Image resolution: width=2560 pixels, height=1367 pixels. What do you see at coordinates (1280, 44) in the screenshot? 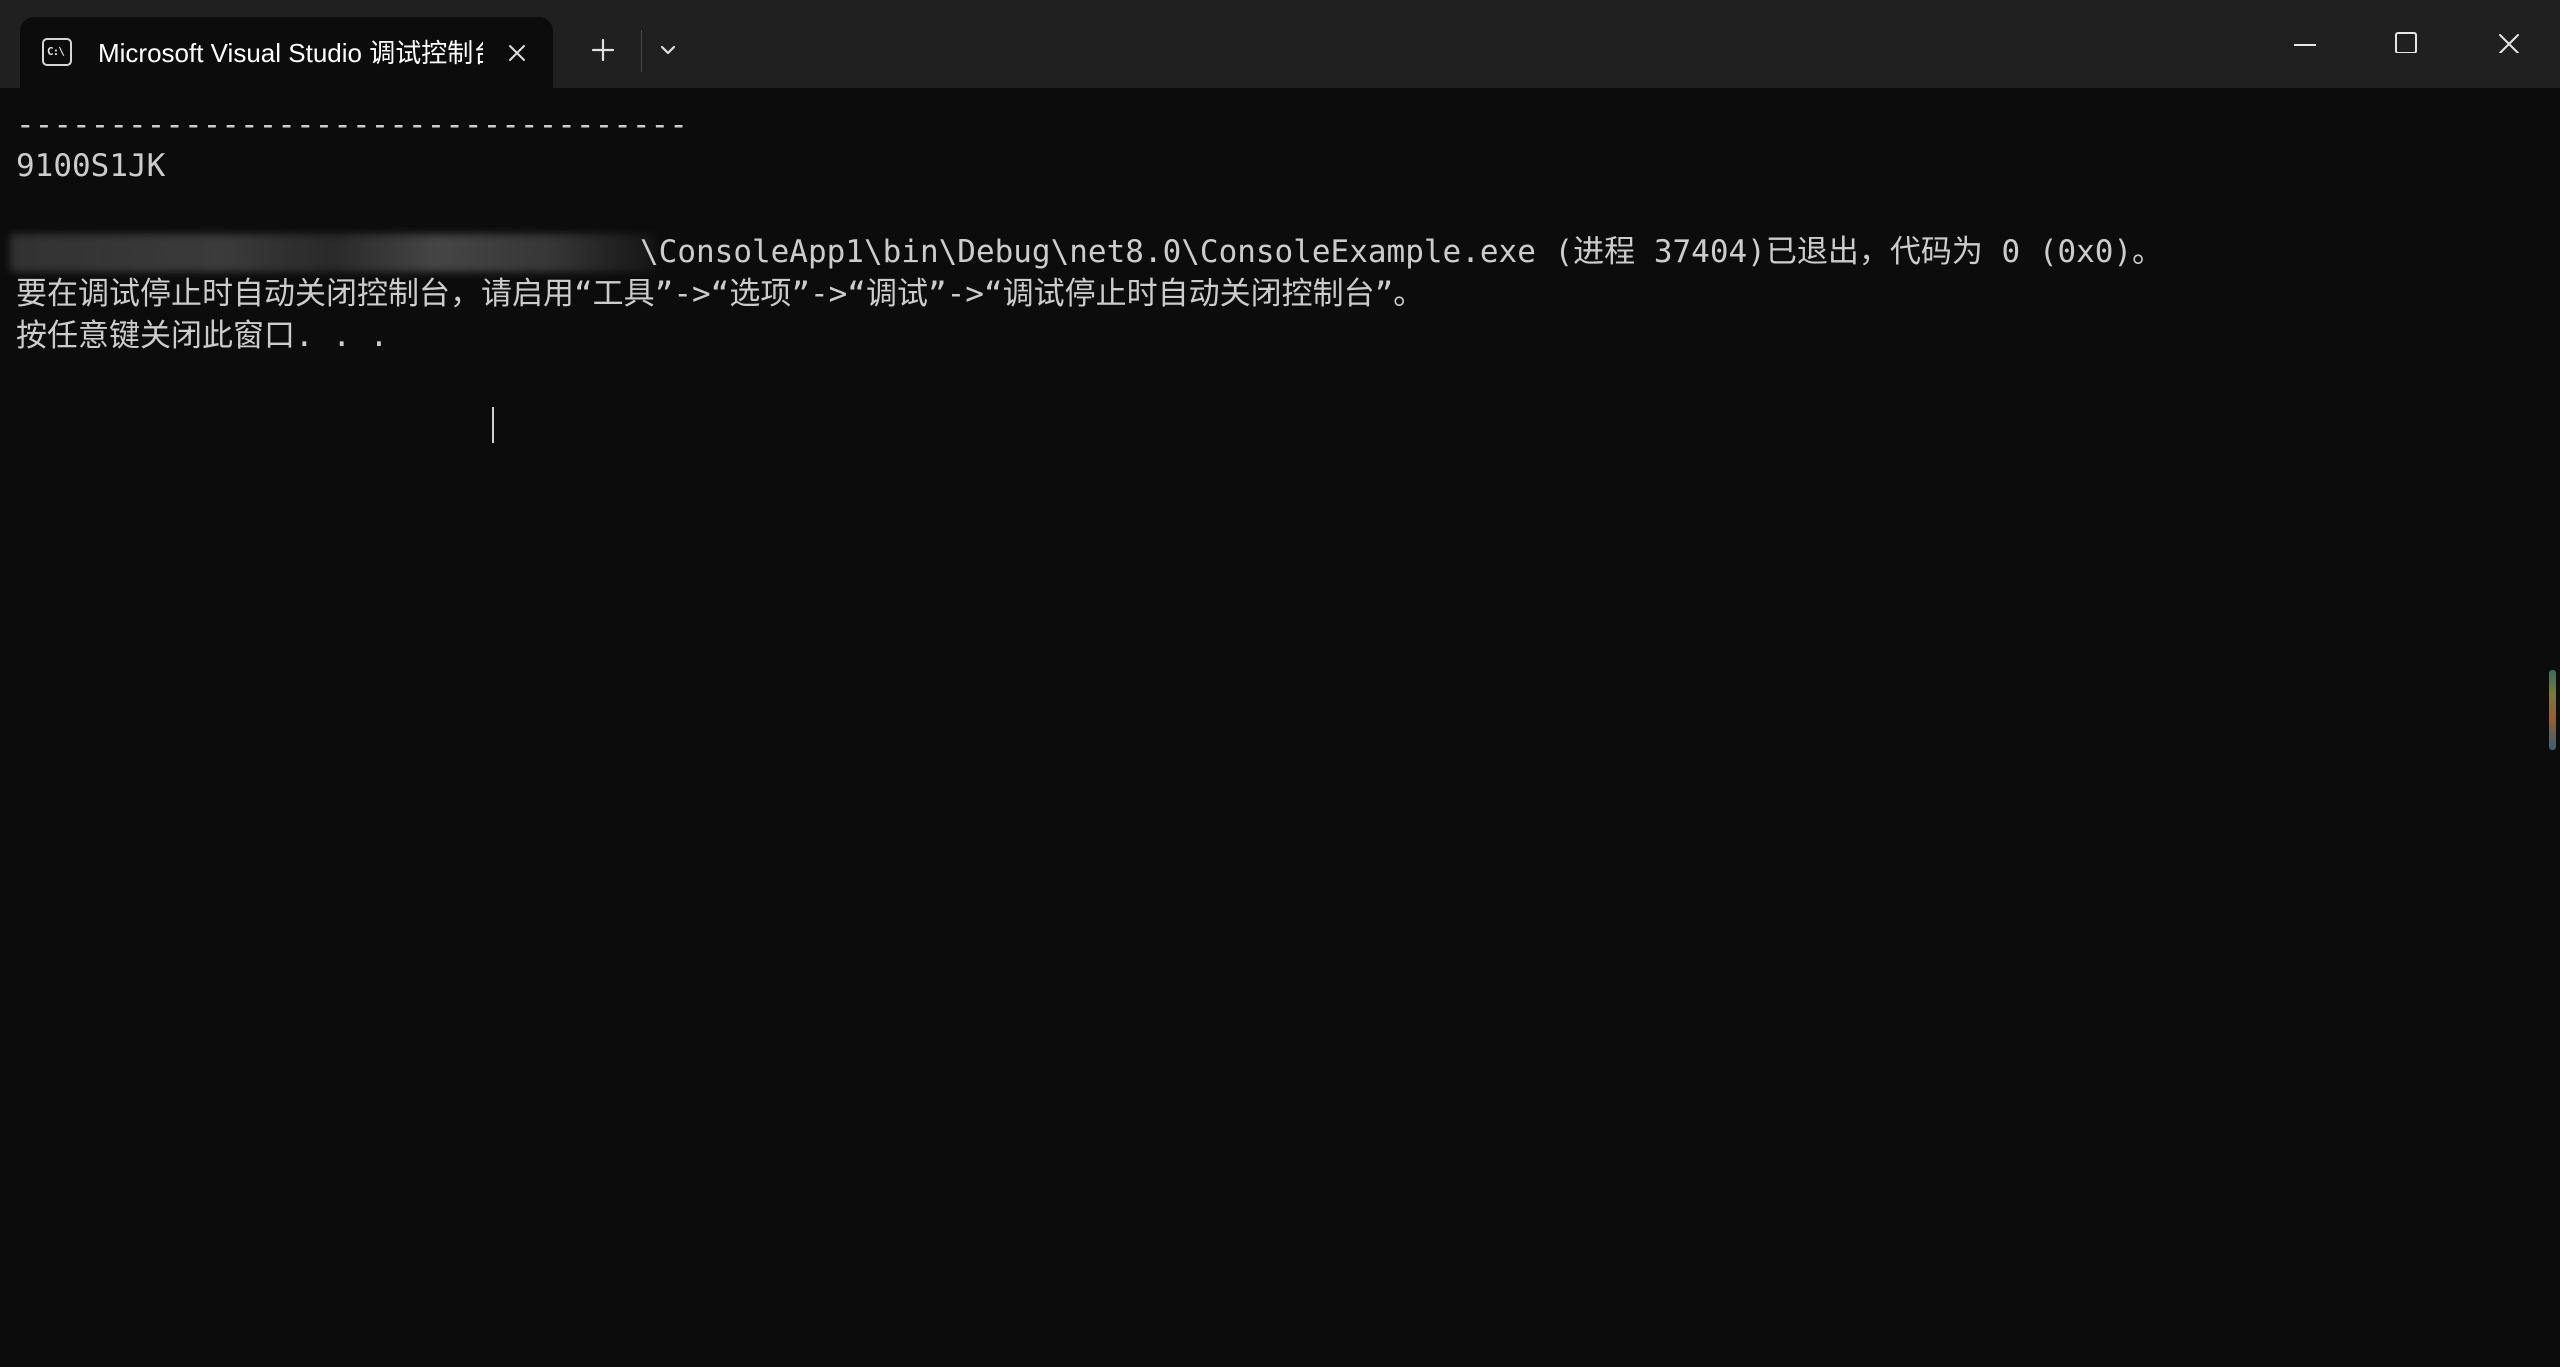
I see `title-bar: C:\ Microsoft Visual Studio 调试控制台` at bounding box center [1280, 44].